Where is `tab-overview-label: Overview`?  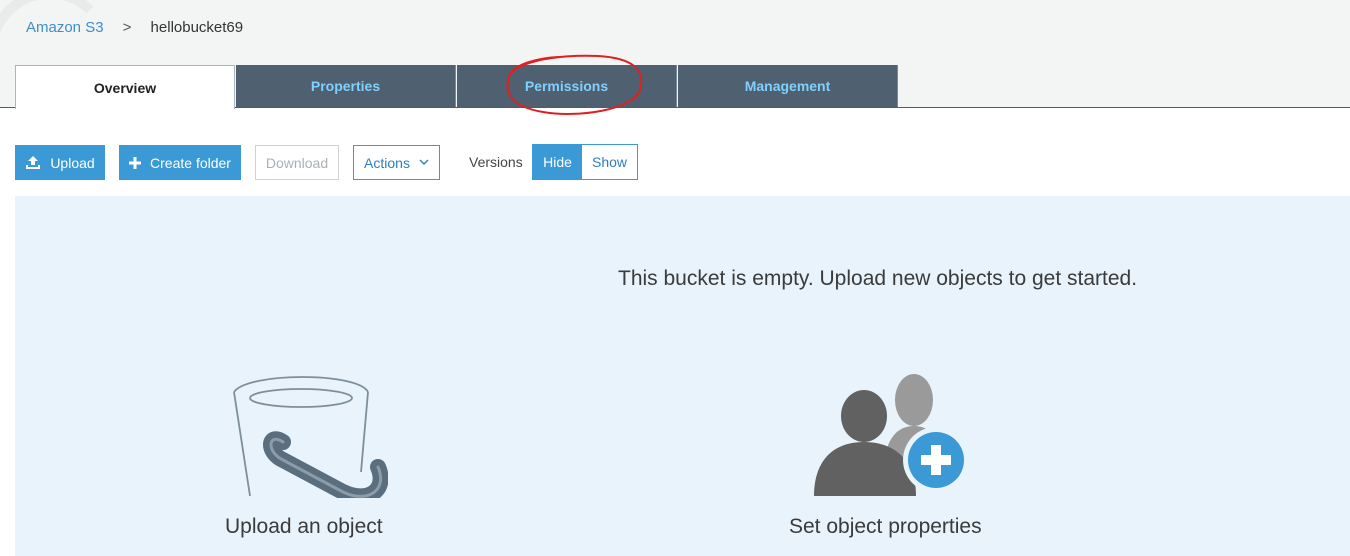
tab-overview-label: Overview is located at coordinates (125, 87).